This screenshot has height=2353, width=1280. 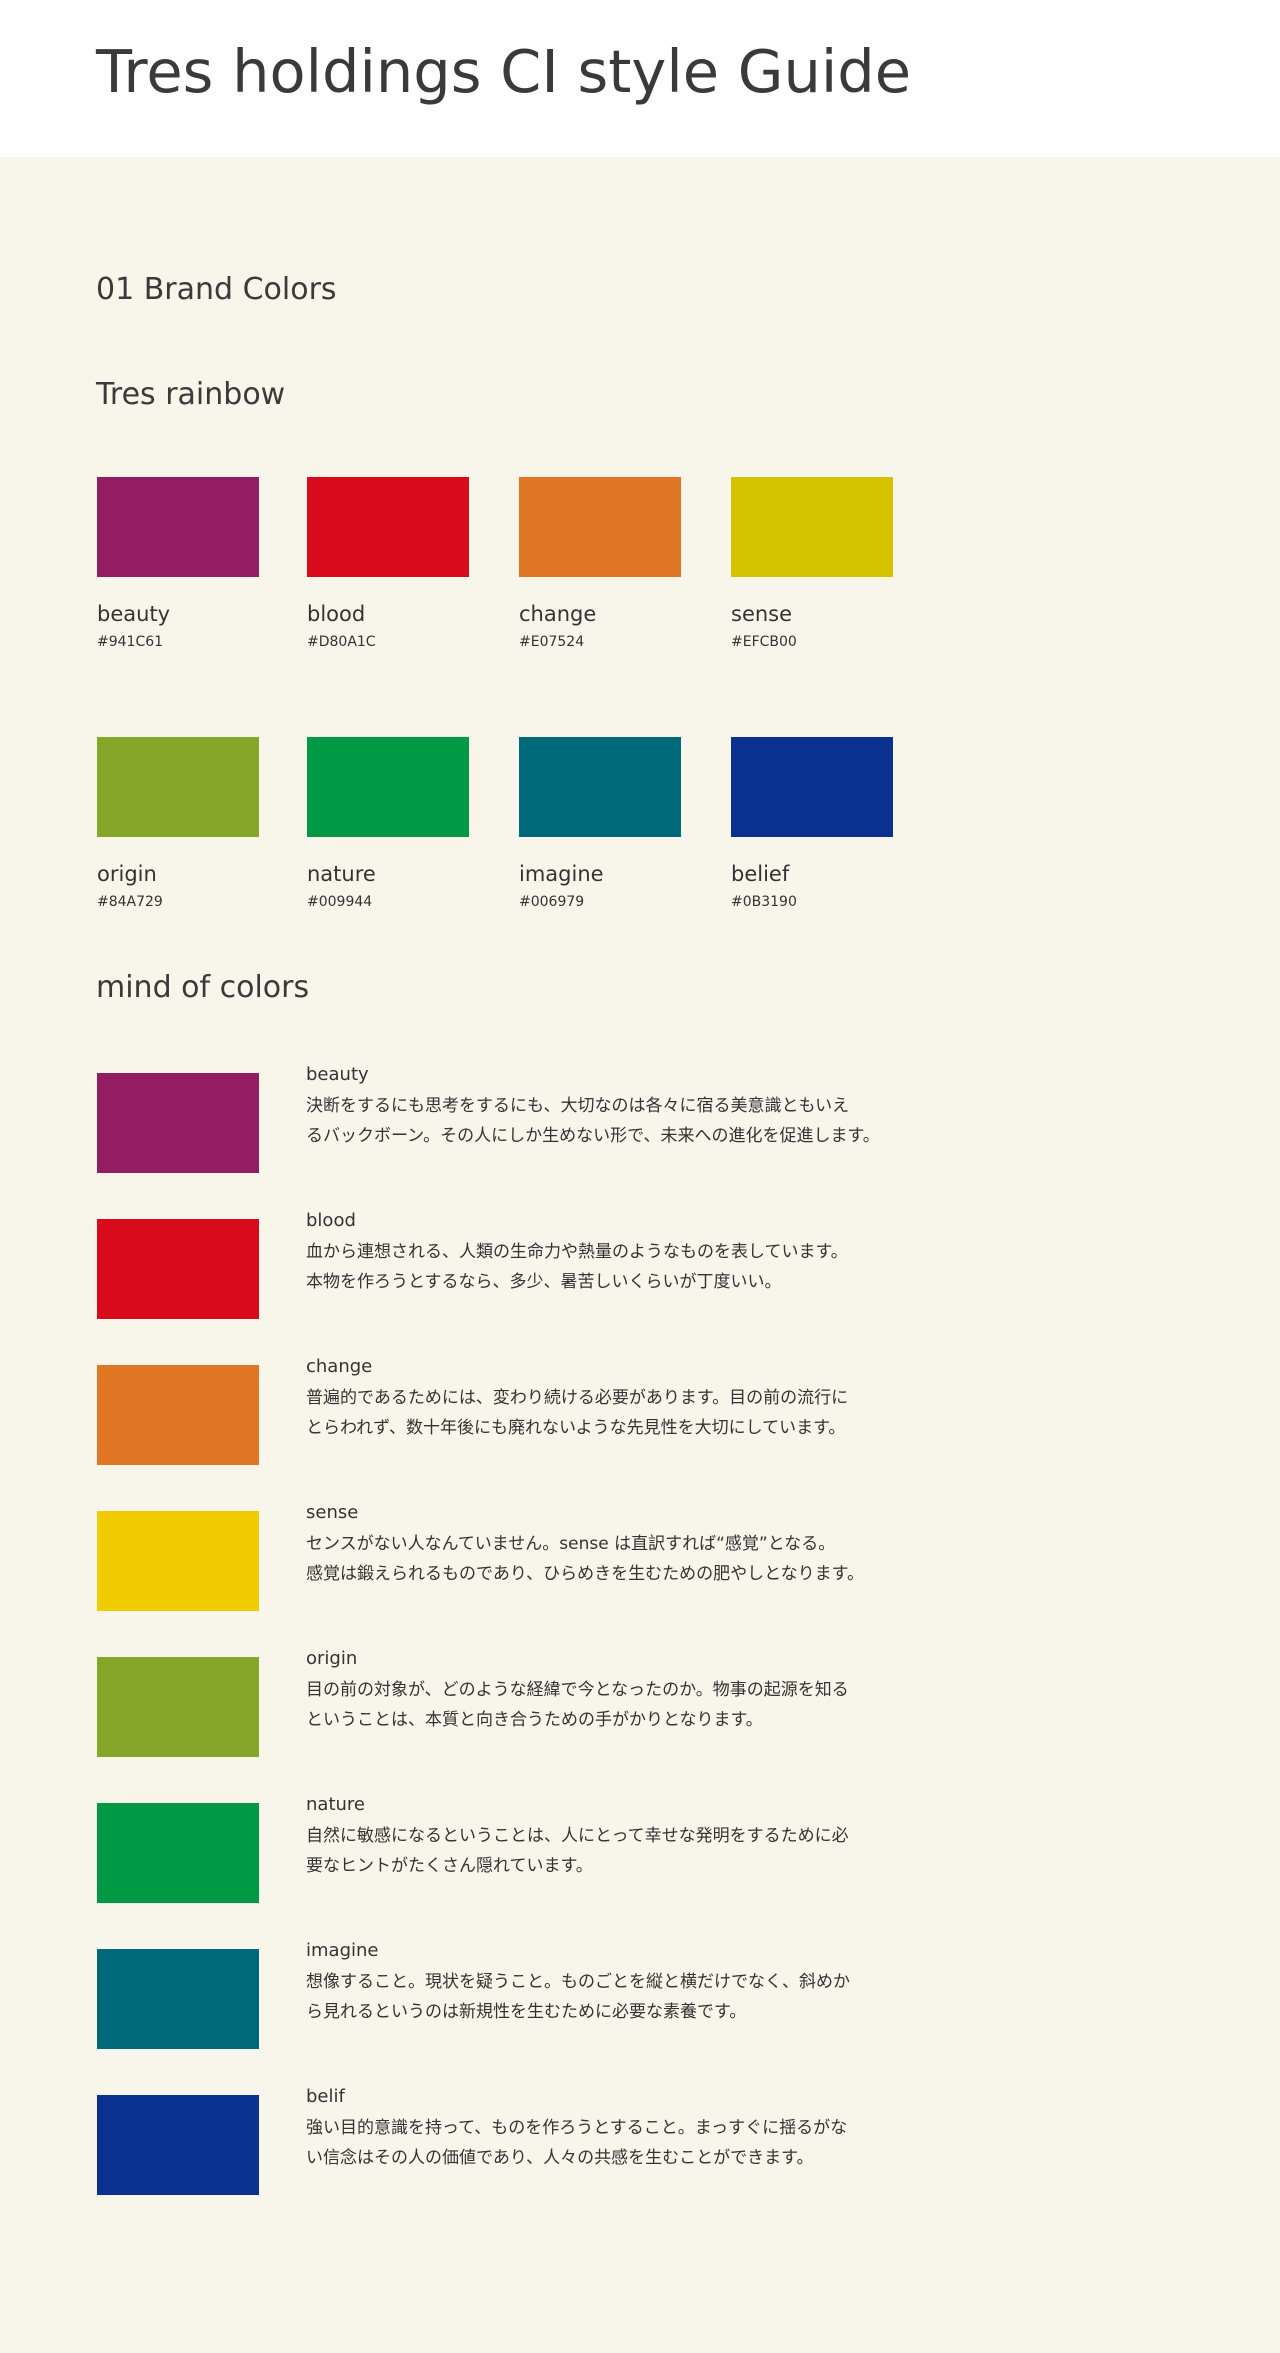 I want to click on mind-desc-line: センスがない人なんていません。sense は直訳すれば“感覚”となる。, so click(x=571, y=1544).